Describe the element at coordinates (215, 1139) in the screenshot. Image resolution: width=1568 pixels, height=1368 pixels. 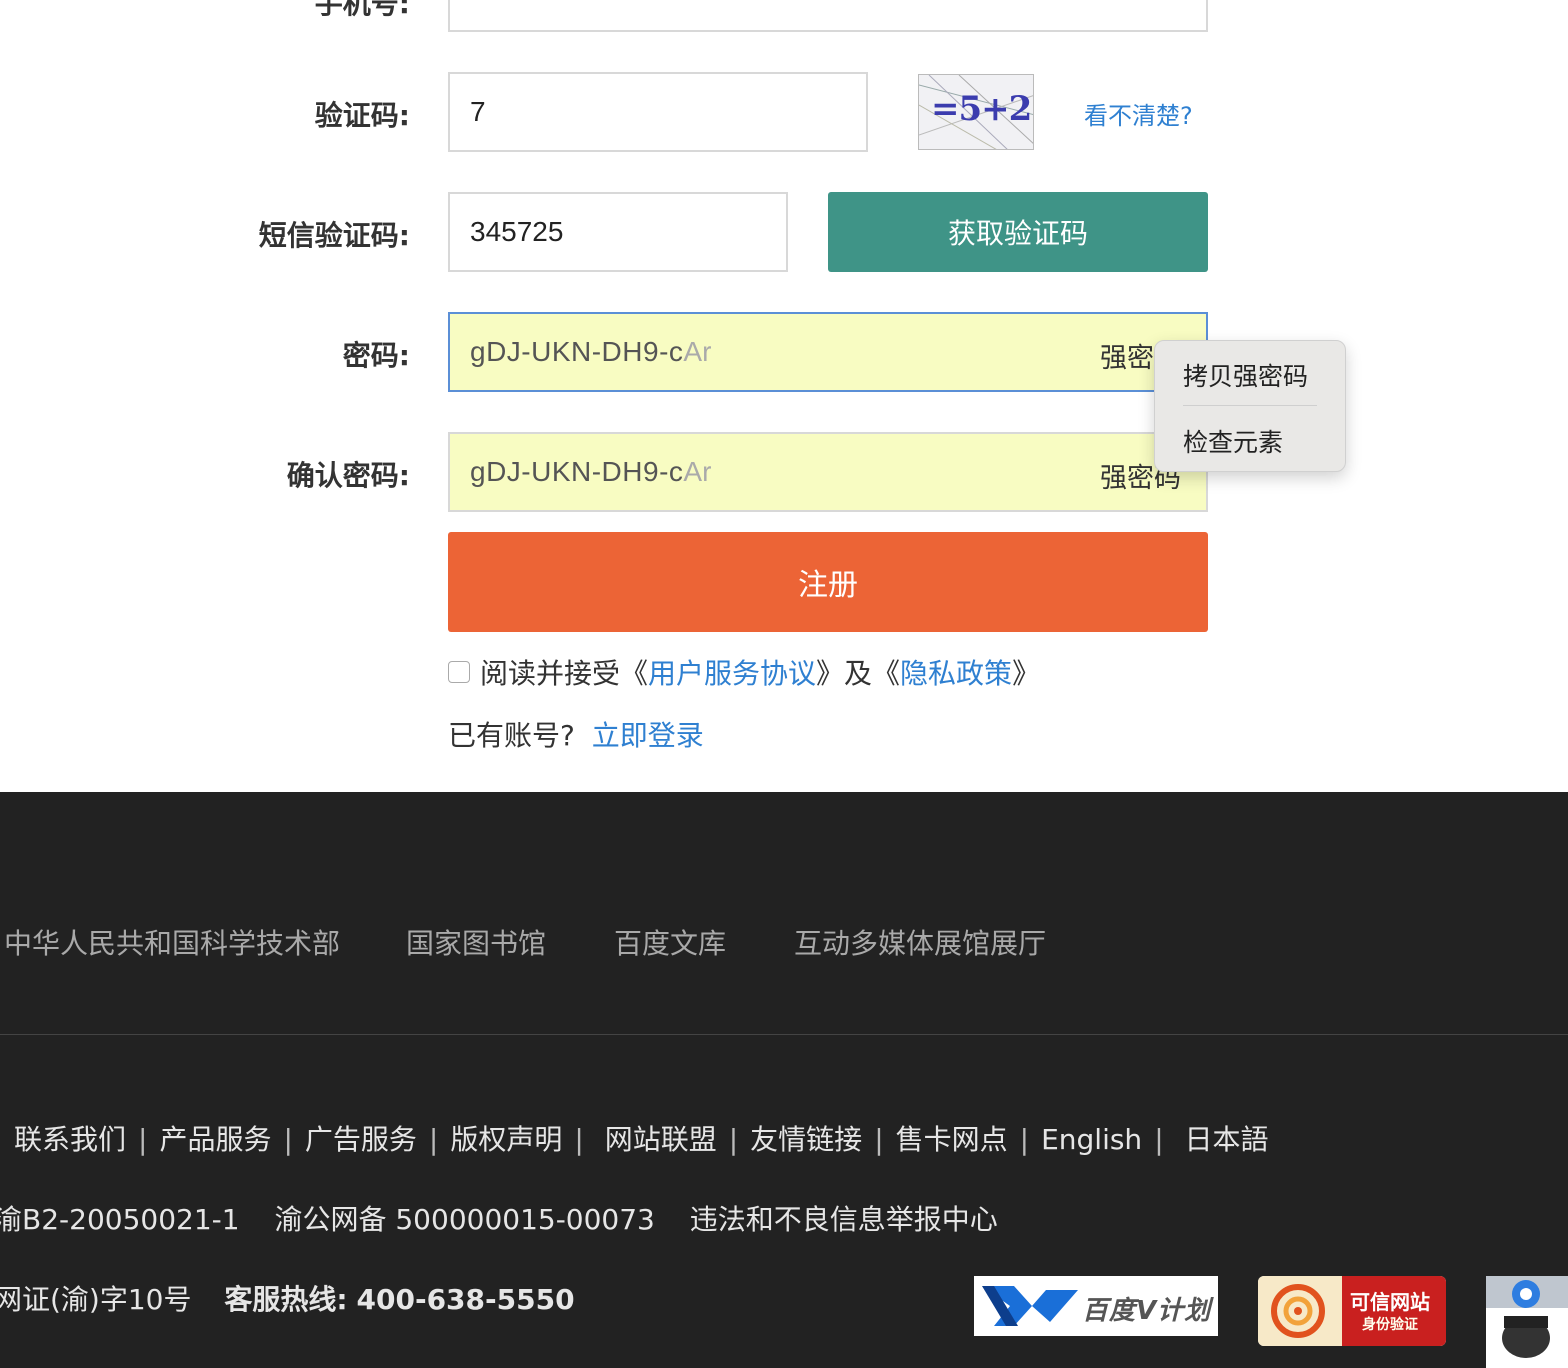
I see `footer-nav-link: 产品服务` at that location.